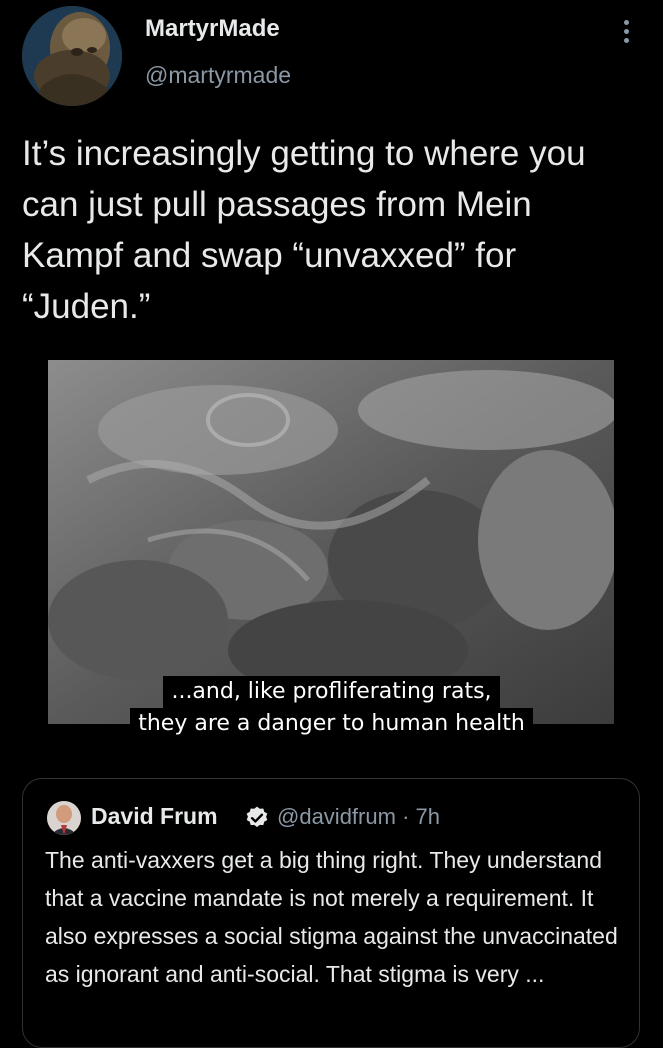 This screenshot has width=663, height=1048. Describe the element at coordinates (336, 816) in the screenshot. I see `quoted-author-handle: @davidfrum` at that location.